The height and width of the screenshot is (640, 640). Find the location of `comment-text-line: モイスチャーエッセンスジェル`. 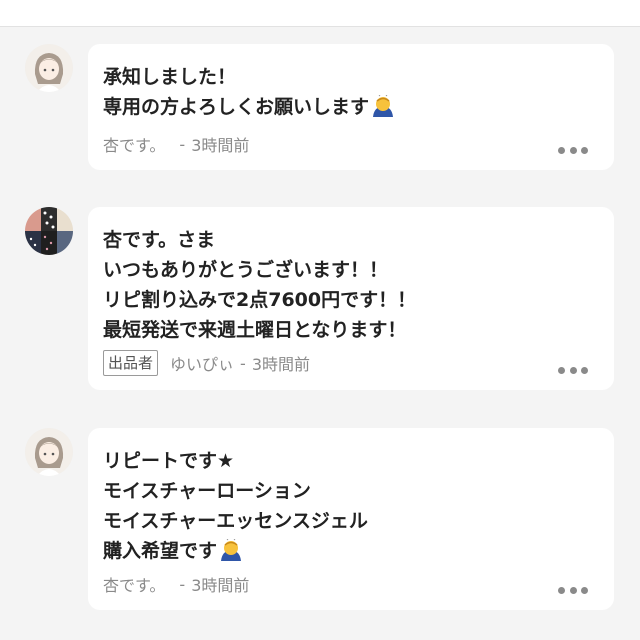

comment-text-line: モイスチャーエッセンスジェル is located at coordinates (235, 521).